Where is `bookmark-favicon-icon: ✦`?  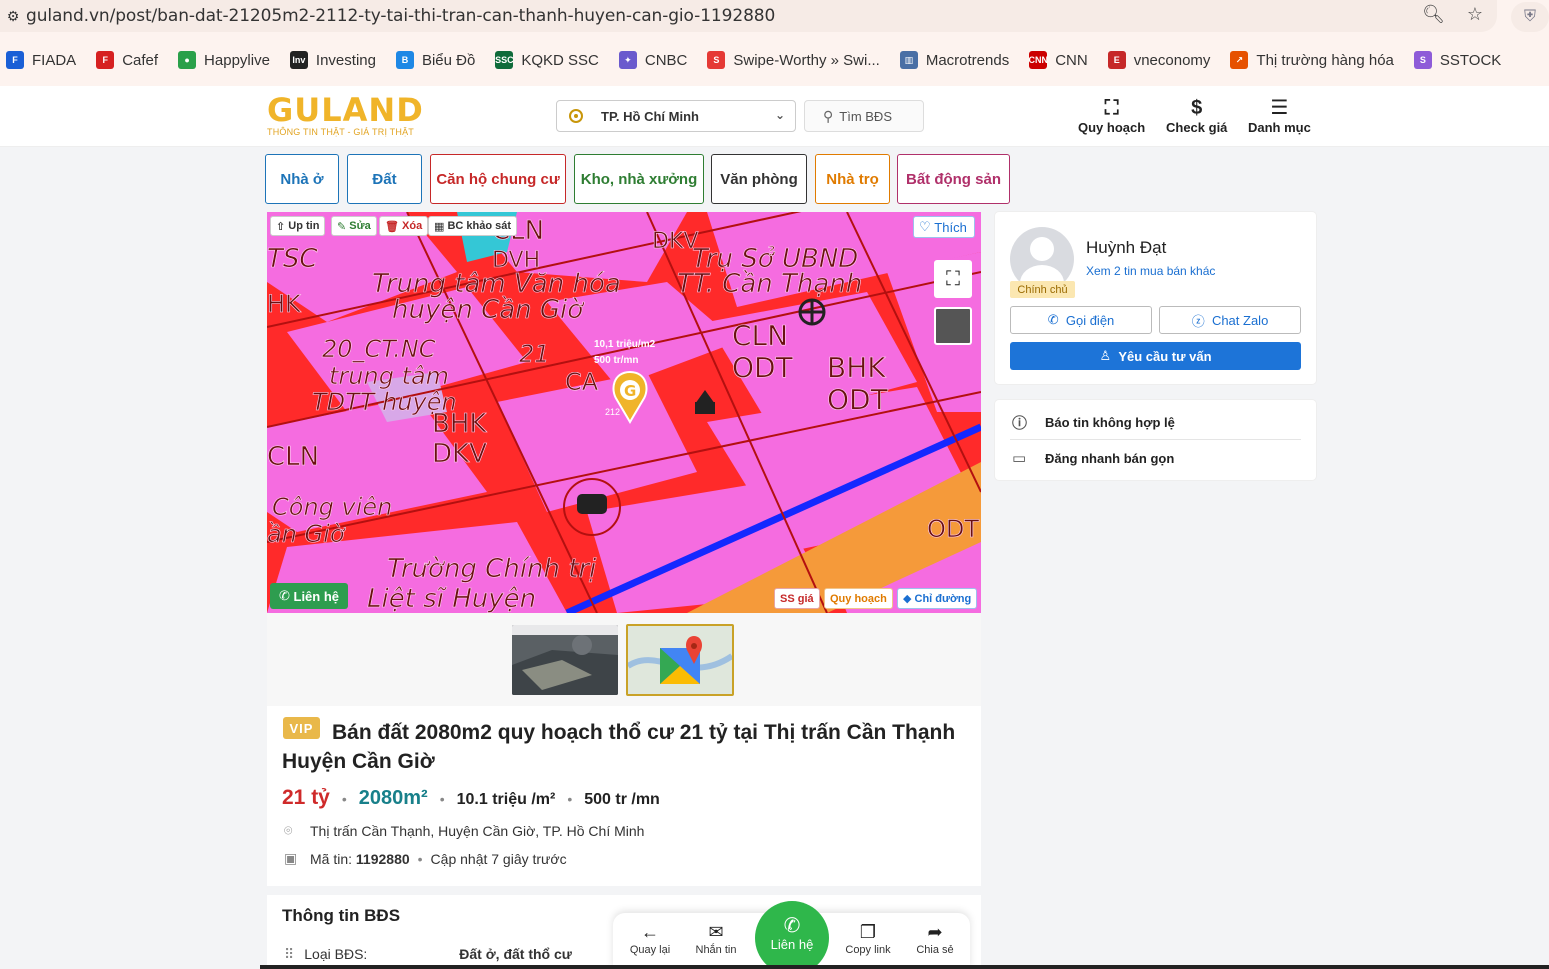 bookmark-favicon-icon: ✦ is located at coordinates (627, 60).